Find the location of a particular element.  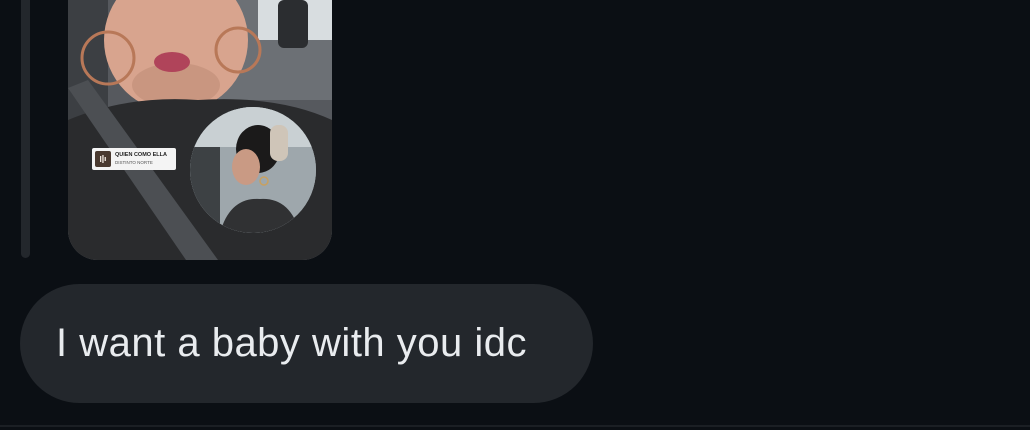

music-sticker-artist: DISTINTO NORTE is located at coordinates (134, 162).